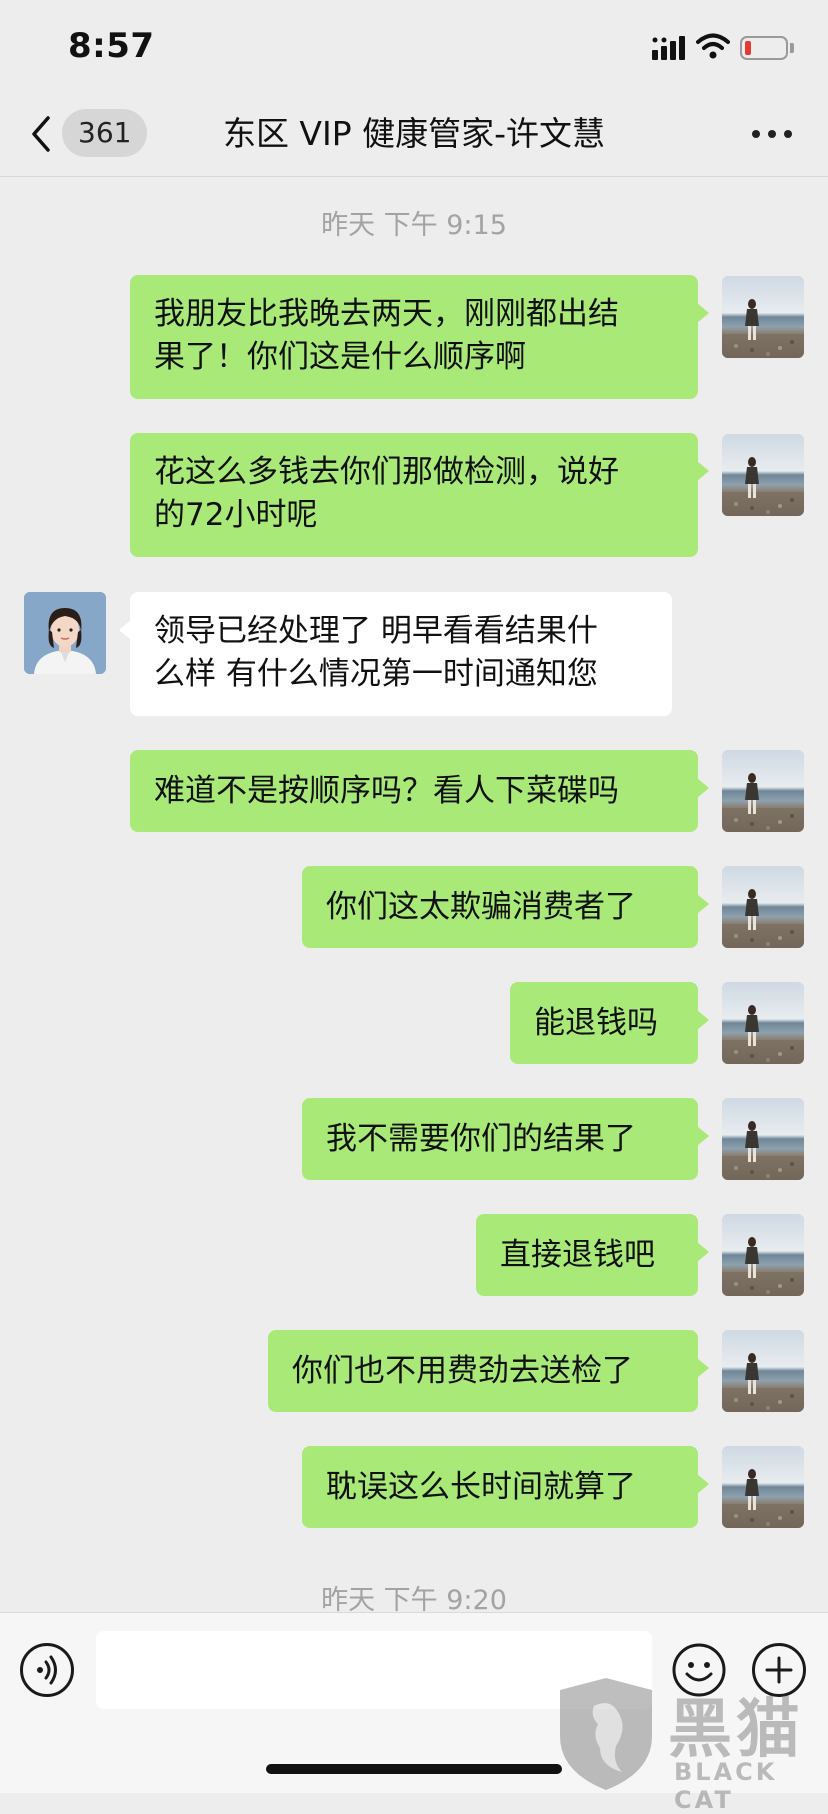 The height and width of the screenshot is (1814, 828). Describe the element at coordinates (419, 337) in the screenshot. I see `message-bubble-sent: 我朋友比我晚去两天，刚刚都出结 果了！你们这是什么顺序啊` at that location.